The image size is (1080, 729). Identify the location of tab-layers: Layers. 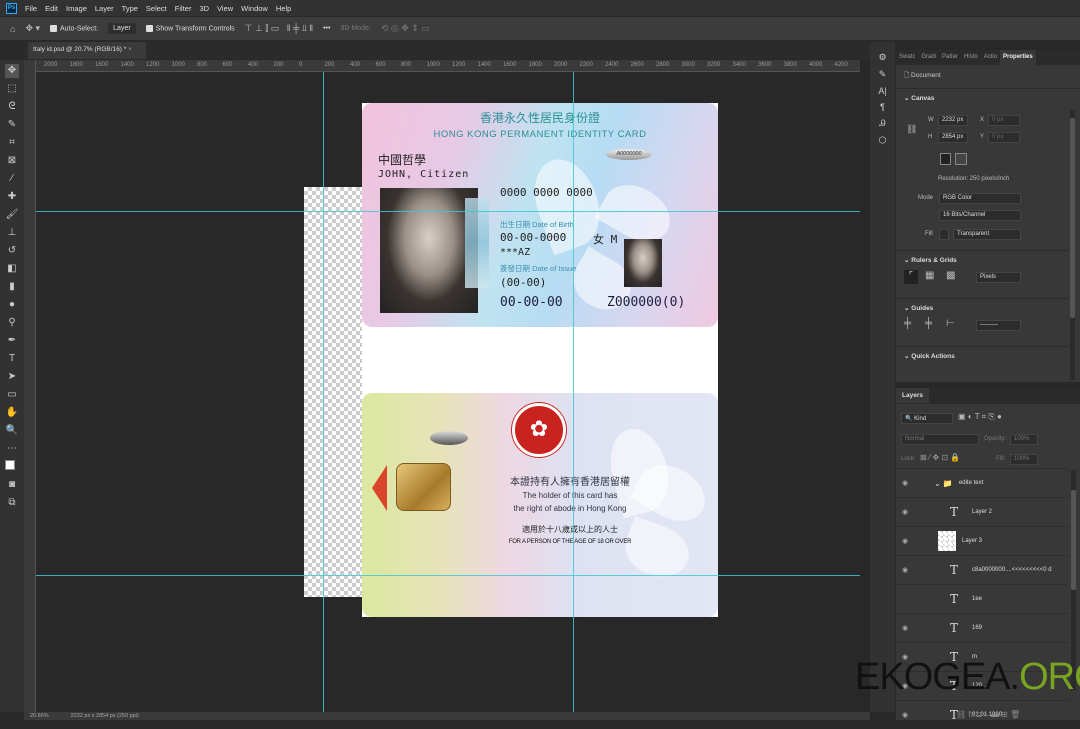
(912, 395).